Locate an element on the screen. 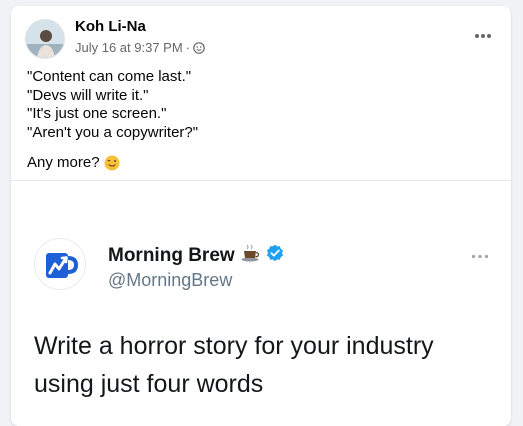 Image resolution: width=523 pixels, height=426 pixels. friends-icon is located at coordinates (199, 47).